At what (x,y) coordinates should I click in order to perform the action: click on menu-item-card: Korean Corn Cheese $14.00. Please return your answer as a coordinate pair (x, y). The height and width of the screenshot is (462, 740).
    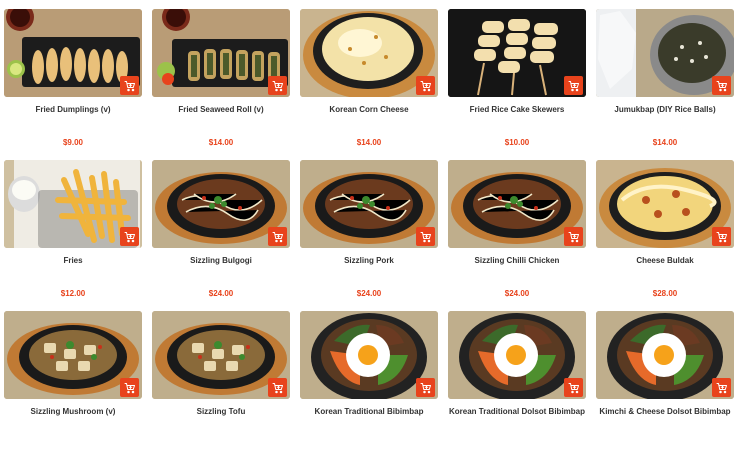
    Looking at the image, I should click on (369, 84).